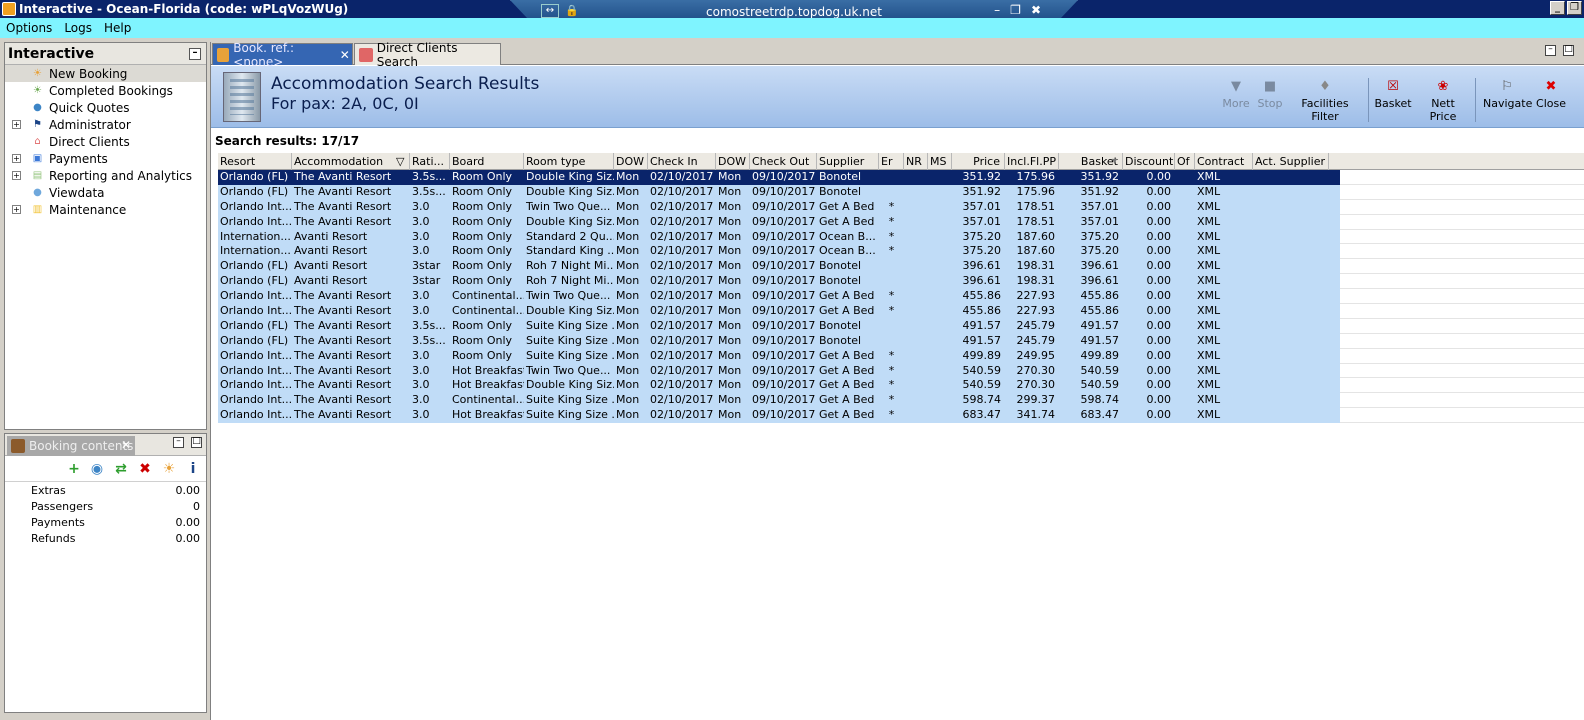  I want to click on column-header: Act. Supplier, so click(1291, 162).